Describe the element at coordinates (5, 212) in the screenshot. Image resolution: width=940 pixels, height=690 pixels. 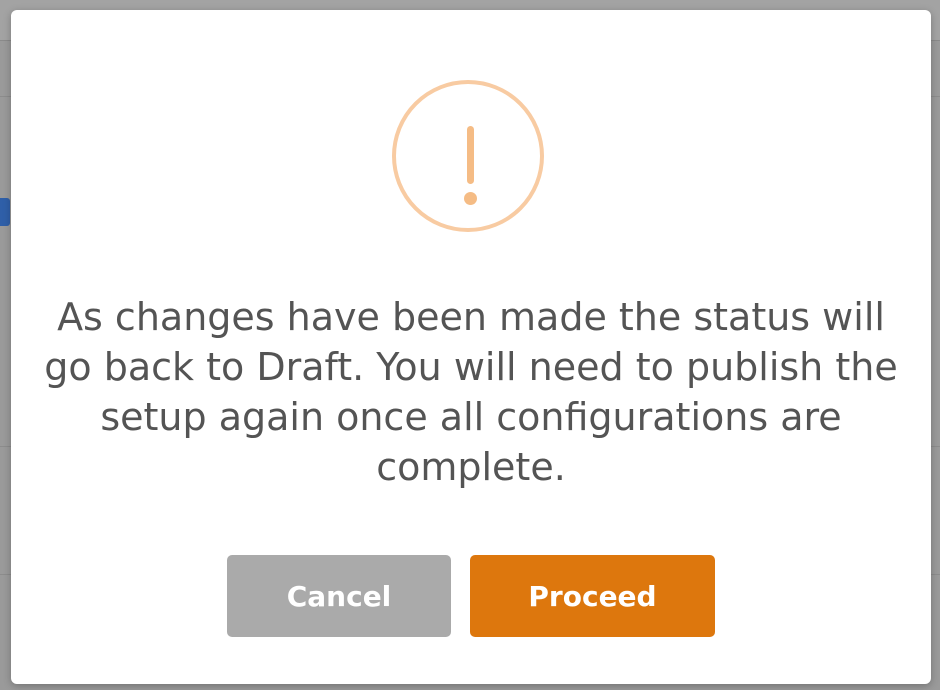
I see `background-dropdown-indicator` at that location.